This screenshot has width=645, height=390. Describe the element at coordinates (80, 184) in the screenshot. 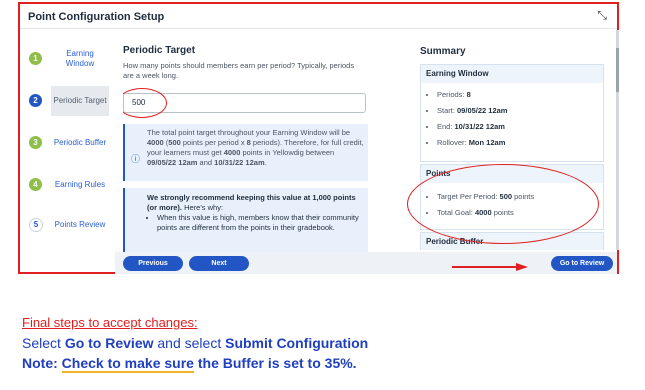

I see `step-label: Earning Rules` at that location.